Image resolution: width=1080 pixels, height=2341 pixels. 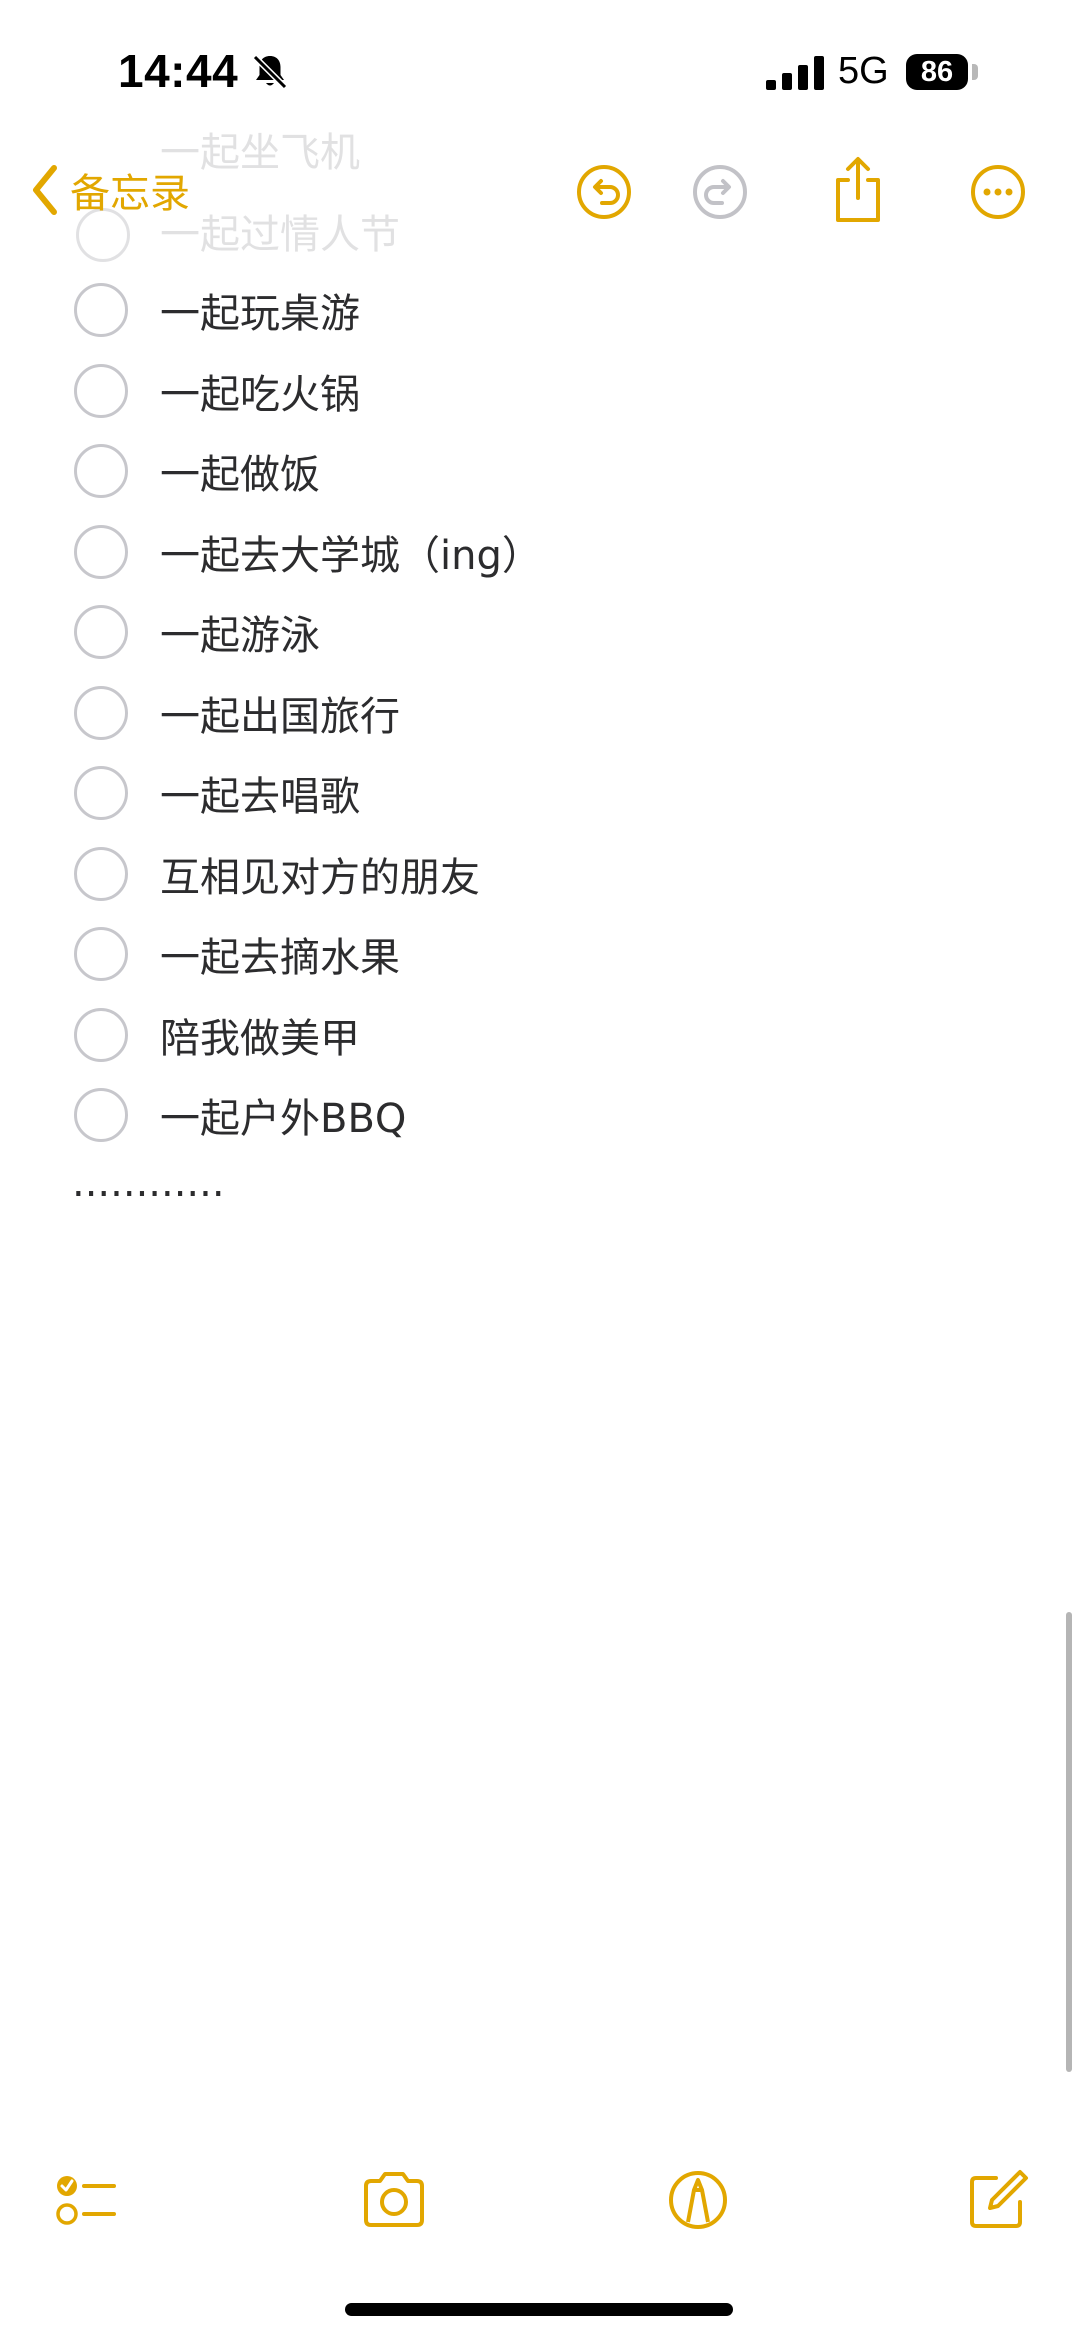 I want to click on checklist-item: 一起吃火锅, so click(x=540, y=391).